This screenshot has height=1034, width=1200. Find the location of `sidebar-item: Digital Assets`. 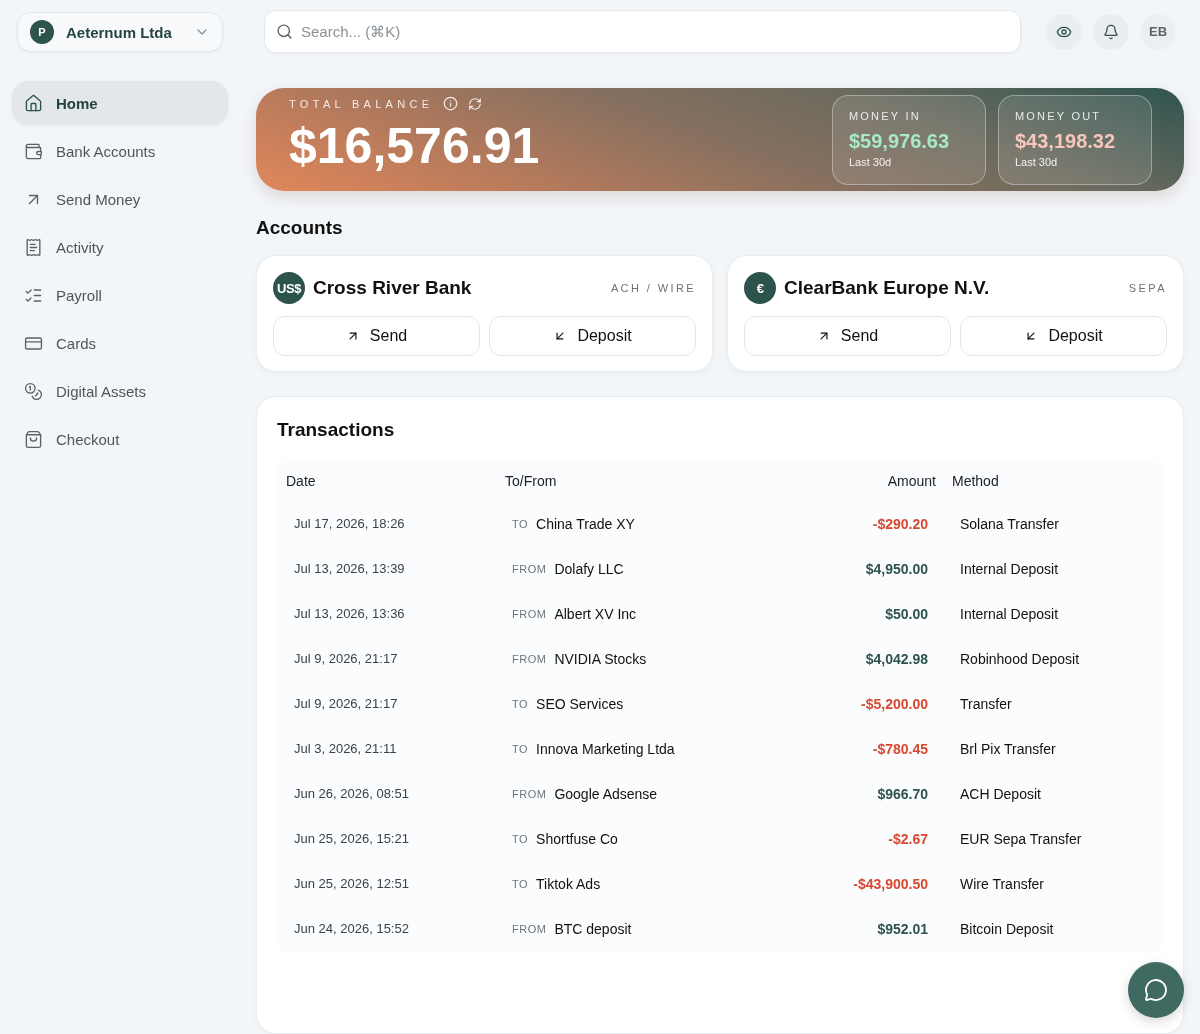

sidebar-item: Digital Assets is located at coordinates (120, 391).